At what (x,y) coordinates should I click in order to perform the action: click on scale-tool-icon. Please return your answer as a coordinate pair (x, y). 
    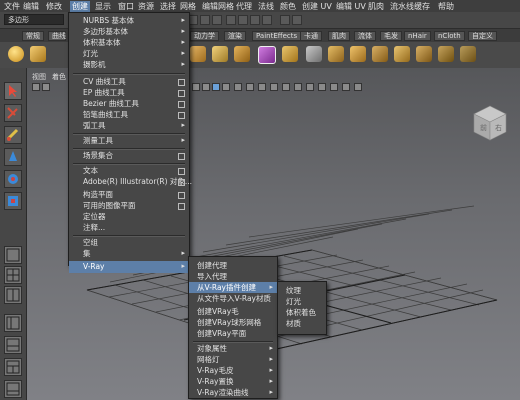
    Looking at the image, I should click on (13, 201).